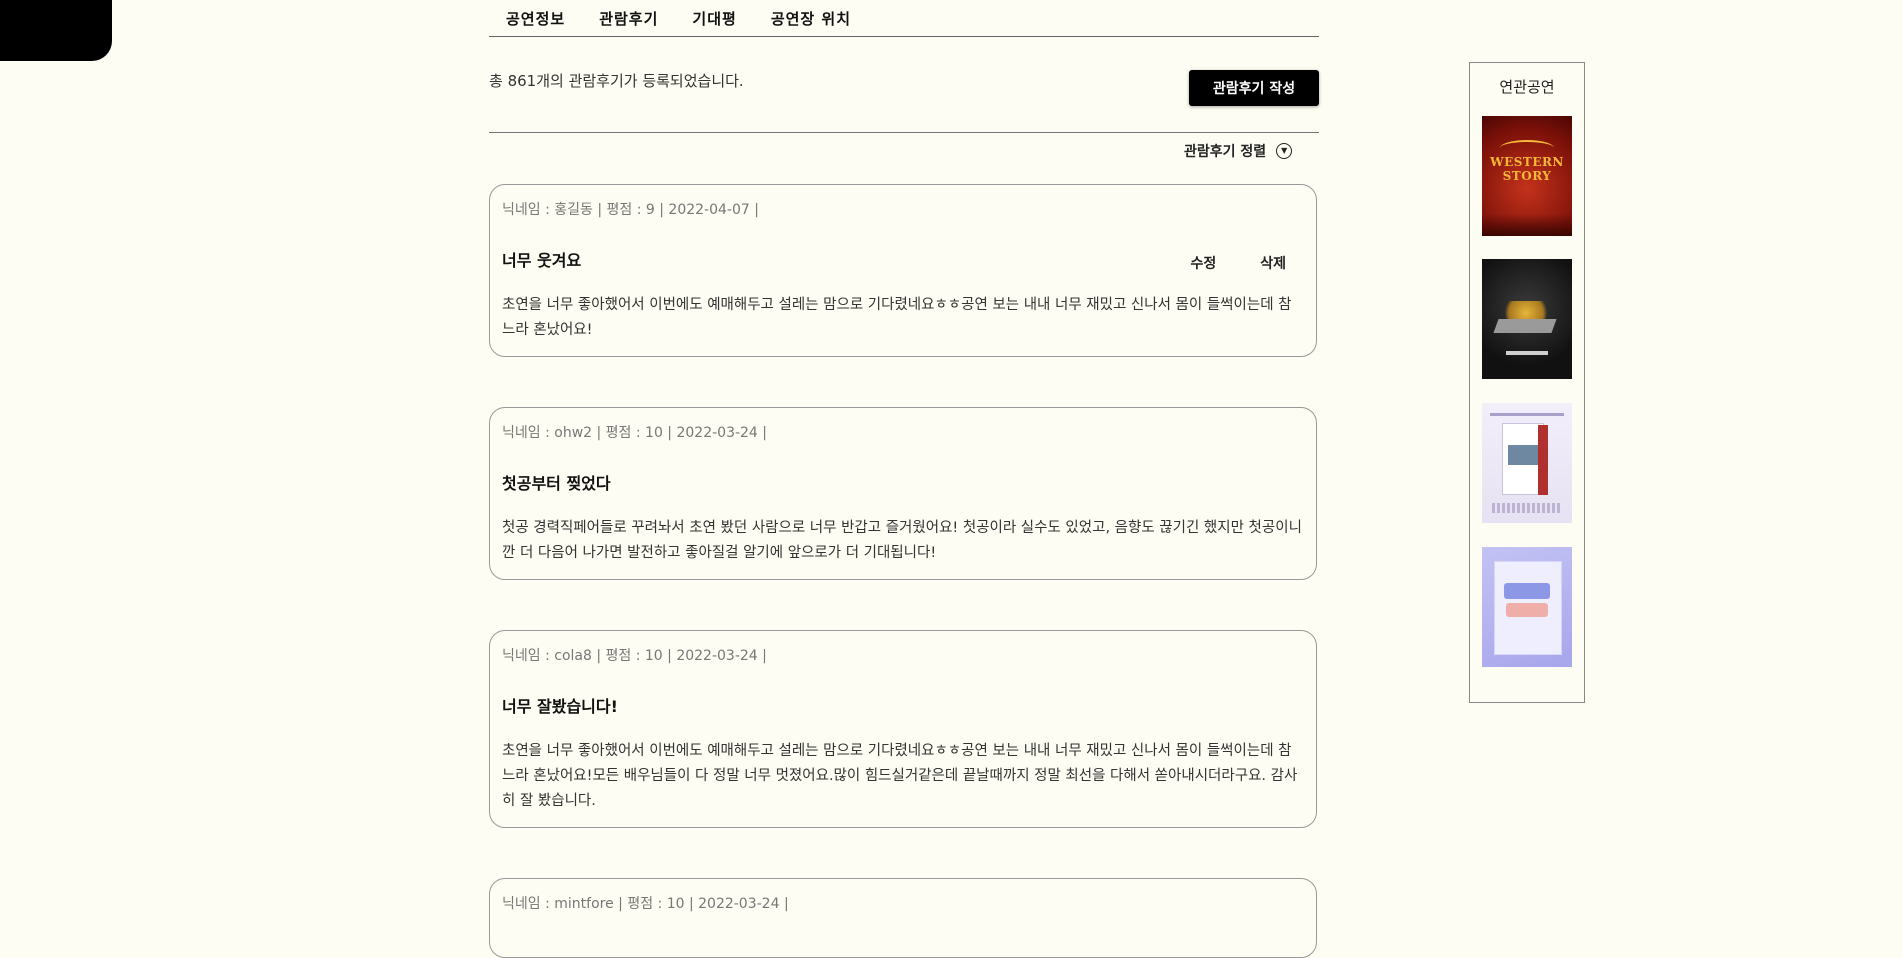 The width and height of the screenshot is (1903, 958). What do you see at coordinates (904, 132) in the screenshot?
I see `divider` at bounding box center [904, 132].